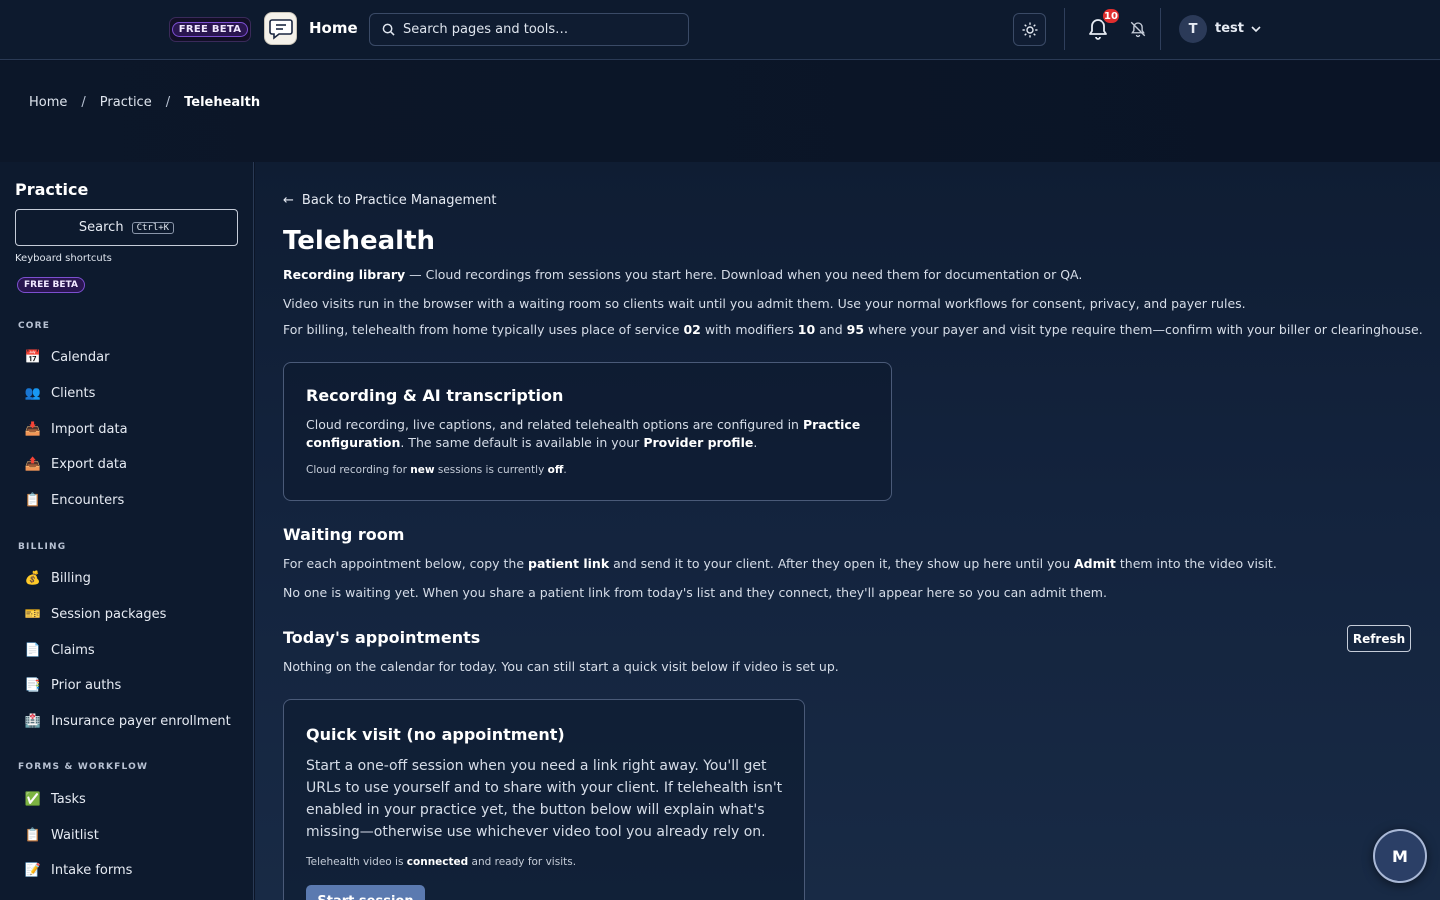 The image size is (1440, 900). What do you see at coordinates (134, 500) in the screenshot?
I see `sidebar-item-encounters: 📋 Encounters` at bounding box center [134, 500].